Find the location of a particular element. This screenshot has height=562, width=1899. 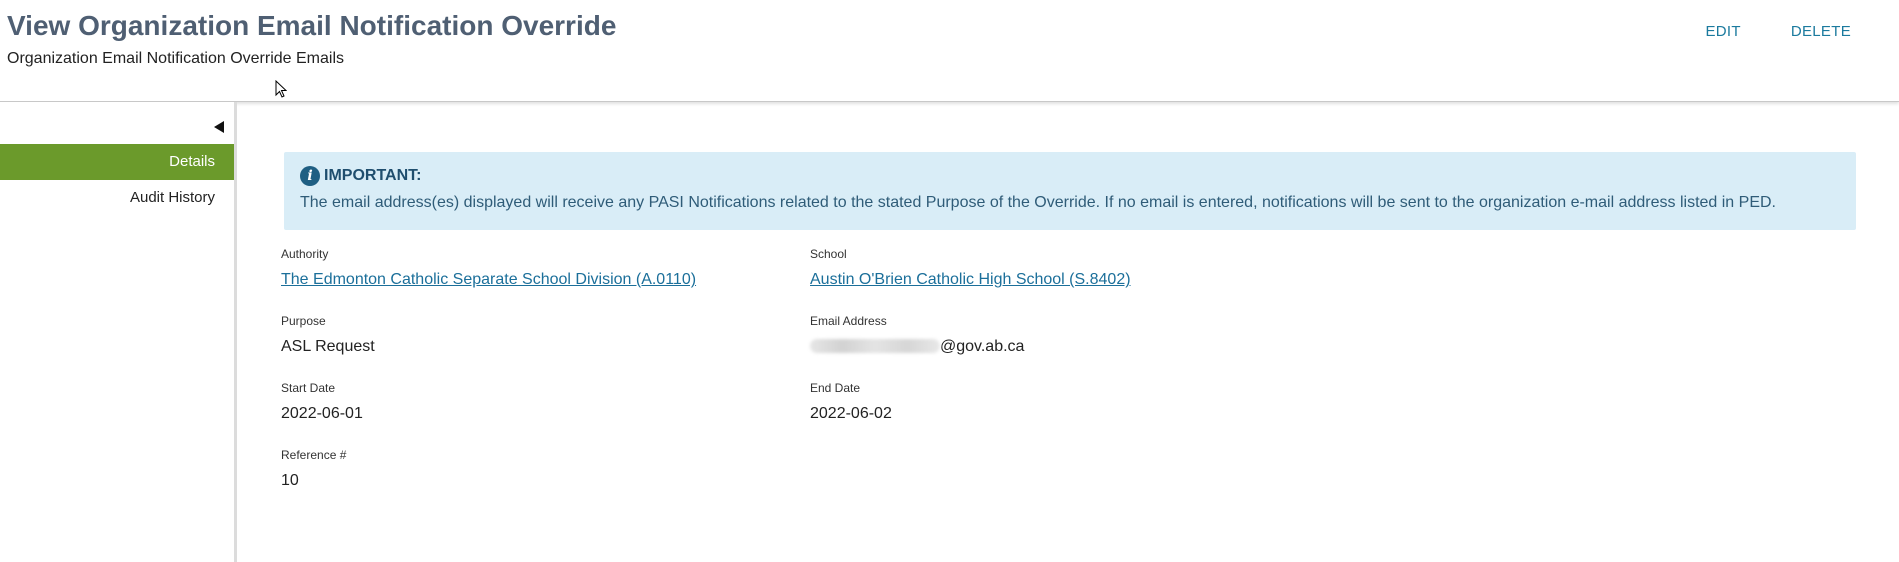

school-label: School is located at coordinates (828, 254).